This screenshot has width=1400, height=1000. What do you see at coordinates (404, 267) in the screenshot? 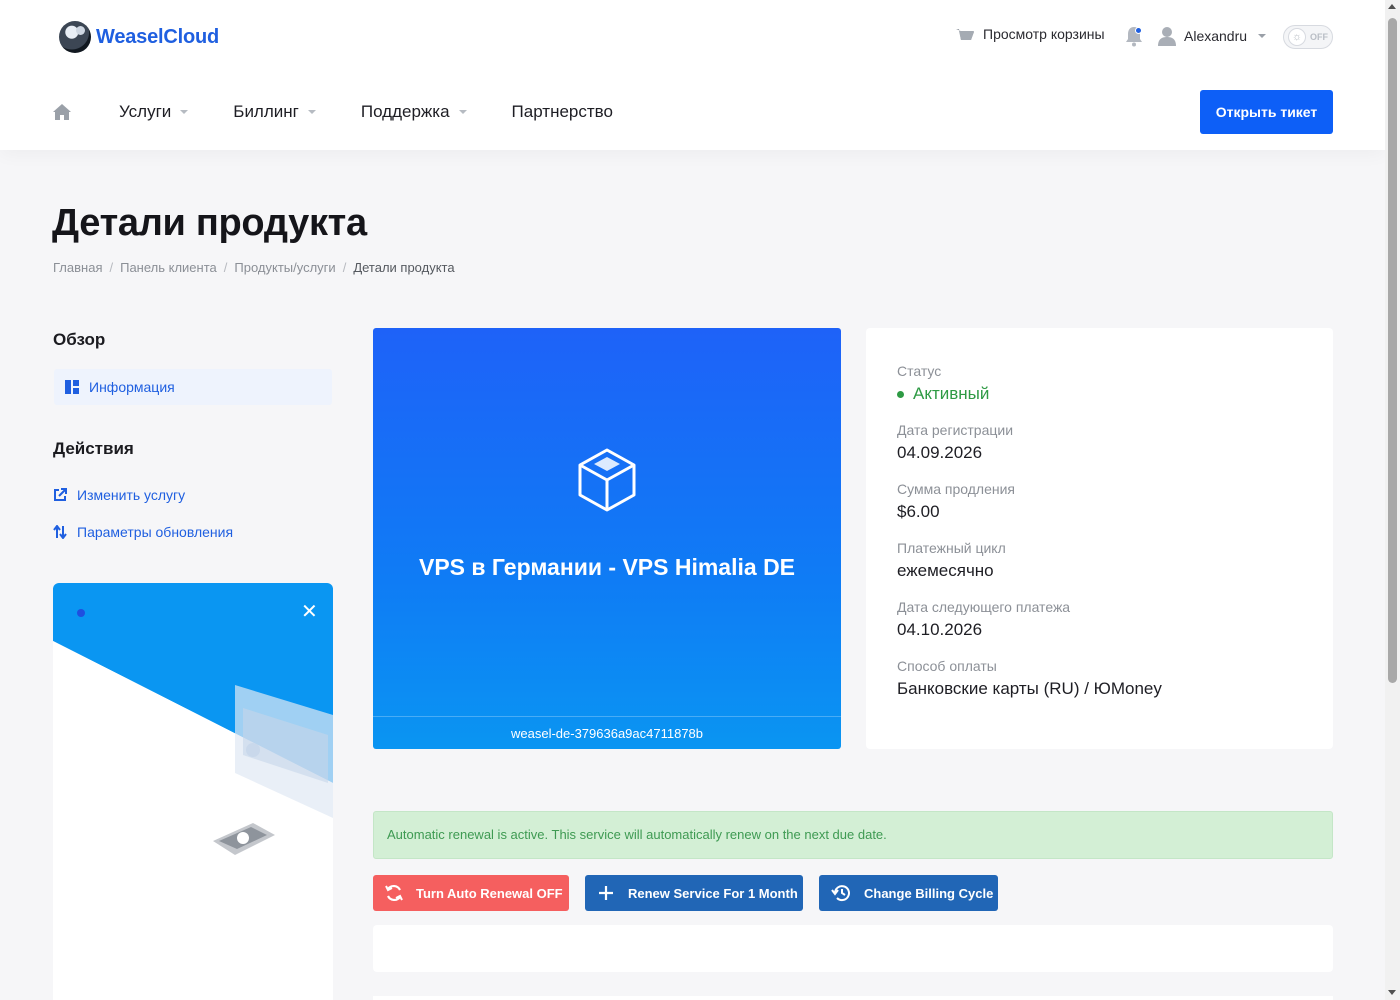
I see `breadcrumb-current: Детали продукта` at bounding box center [404, 267].